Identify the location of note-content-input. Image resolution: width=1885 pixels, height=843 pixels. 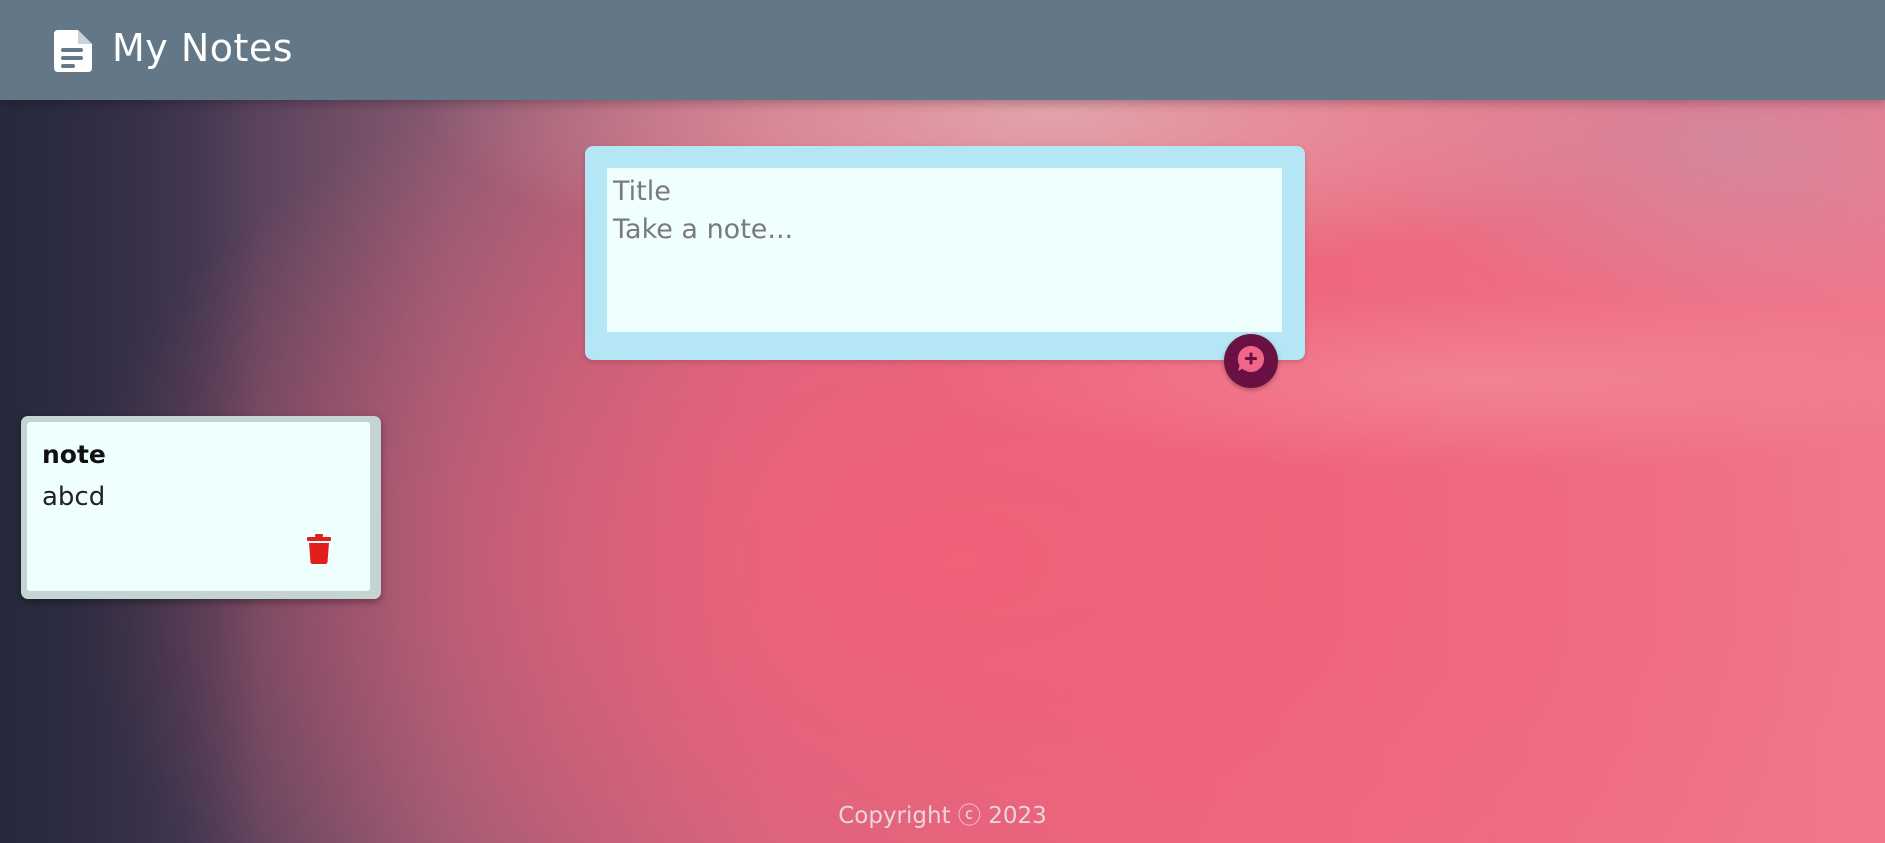
(944, 273).